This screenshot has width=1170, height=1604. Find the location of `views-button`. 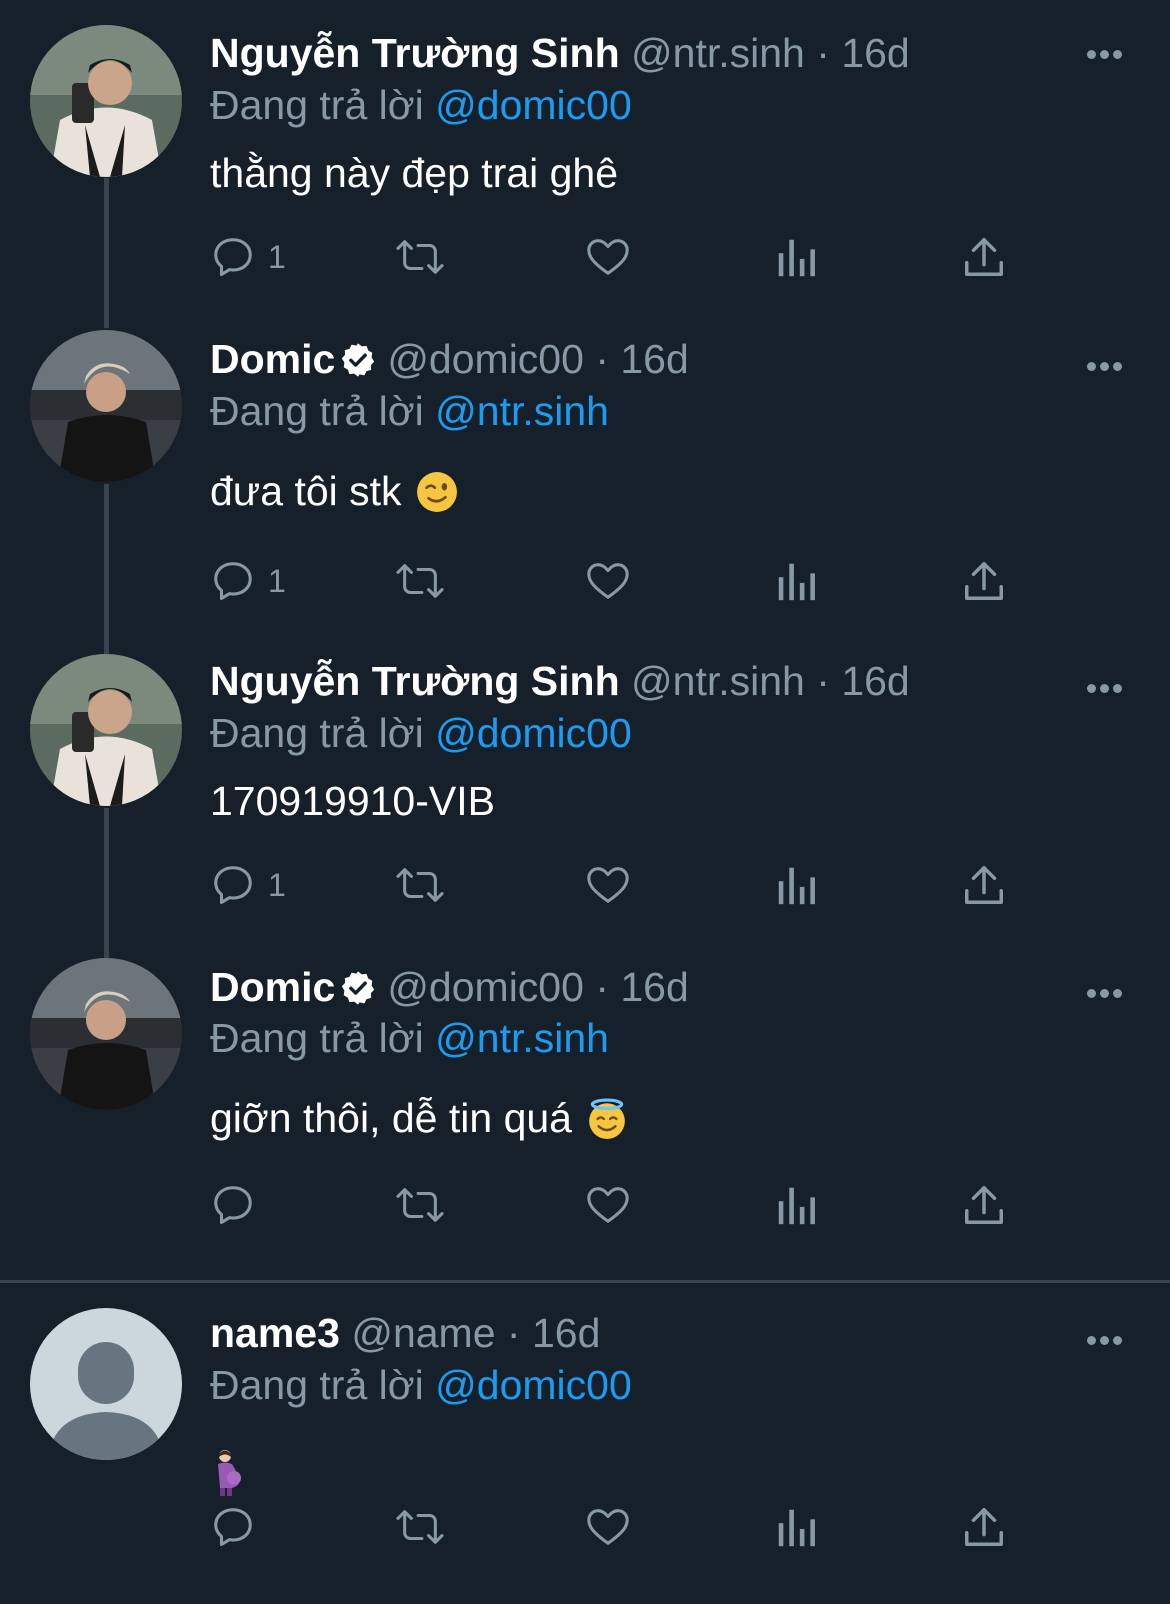

views-button is located at coordinates (796, 1527).